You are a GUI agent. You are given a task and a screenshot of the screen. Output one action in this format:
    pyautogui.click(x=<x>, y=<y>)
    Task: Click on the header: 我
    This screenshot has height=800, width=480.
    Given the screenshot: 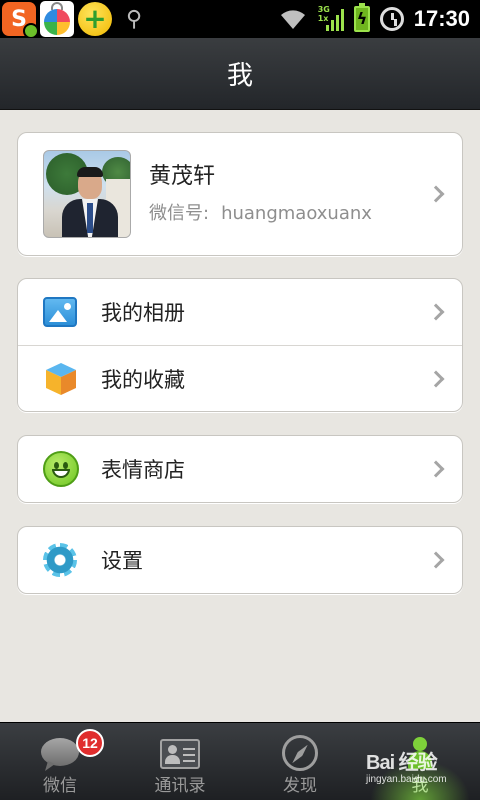 What is the action you would take?
    pyautogui.click(x=240, y=74)
    